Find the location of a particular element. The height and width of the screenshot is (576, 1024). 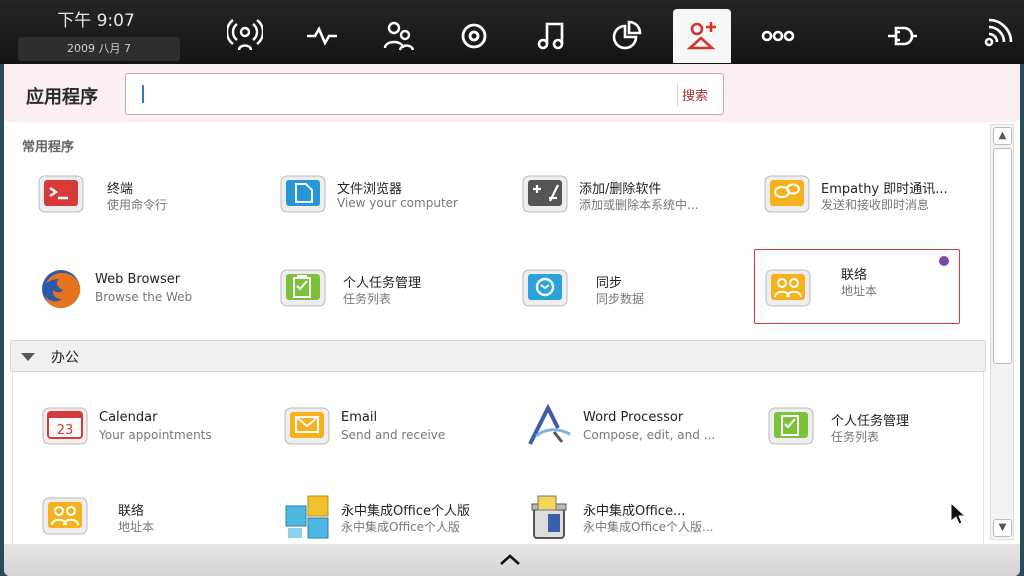

text-caret is located at coordinates (143, 94).